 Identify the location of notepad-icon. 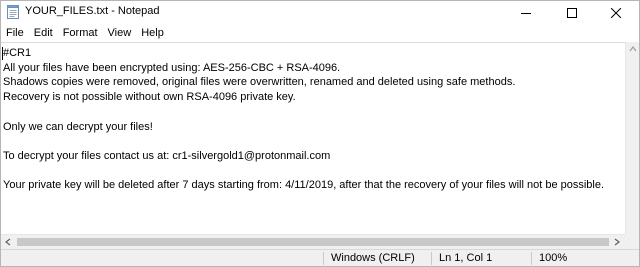
(13, 12).